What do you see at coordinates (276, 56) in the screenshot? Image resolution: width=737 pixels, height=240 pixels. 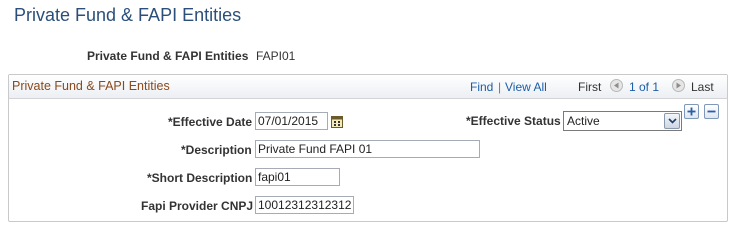 I see `key-value: FAPI01` at bounding box center [276, 56].